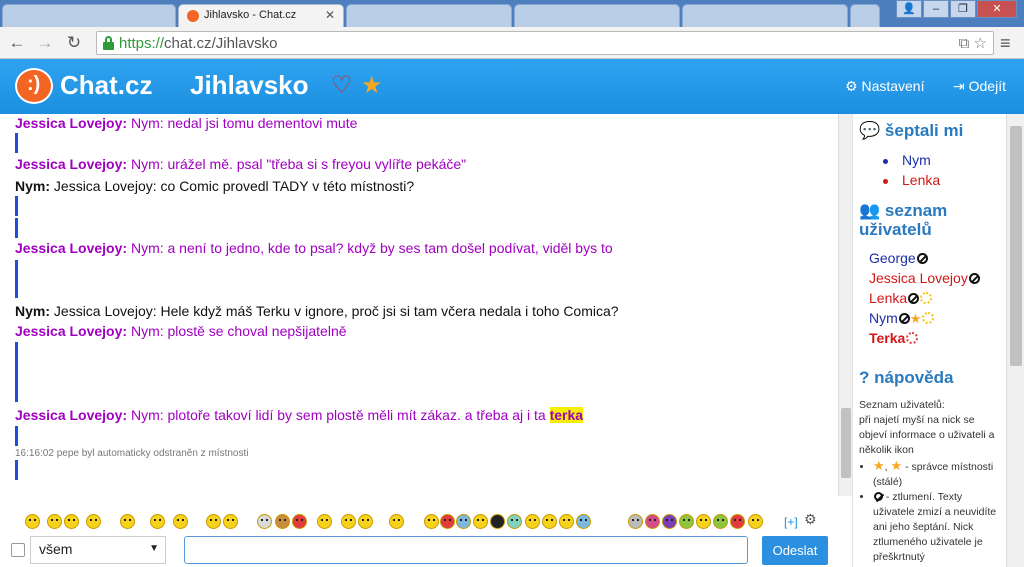 This screenshot has height=567, width=1024. What do you see at coordinates (1015, 340) in the screenshot?
I see `sidebar-scrollbar` at bounding box center [1015, 340].